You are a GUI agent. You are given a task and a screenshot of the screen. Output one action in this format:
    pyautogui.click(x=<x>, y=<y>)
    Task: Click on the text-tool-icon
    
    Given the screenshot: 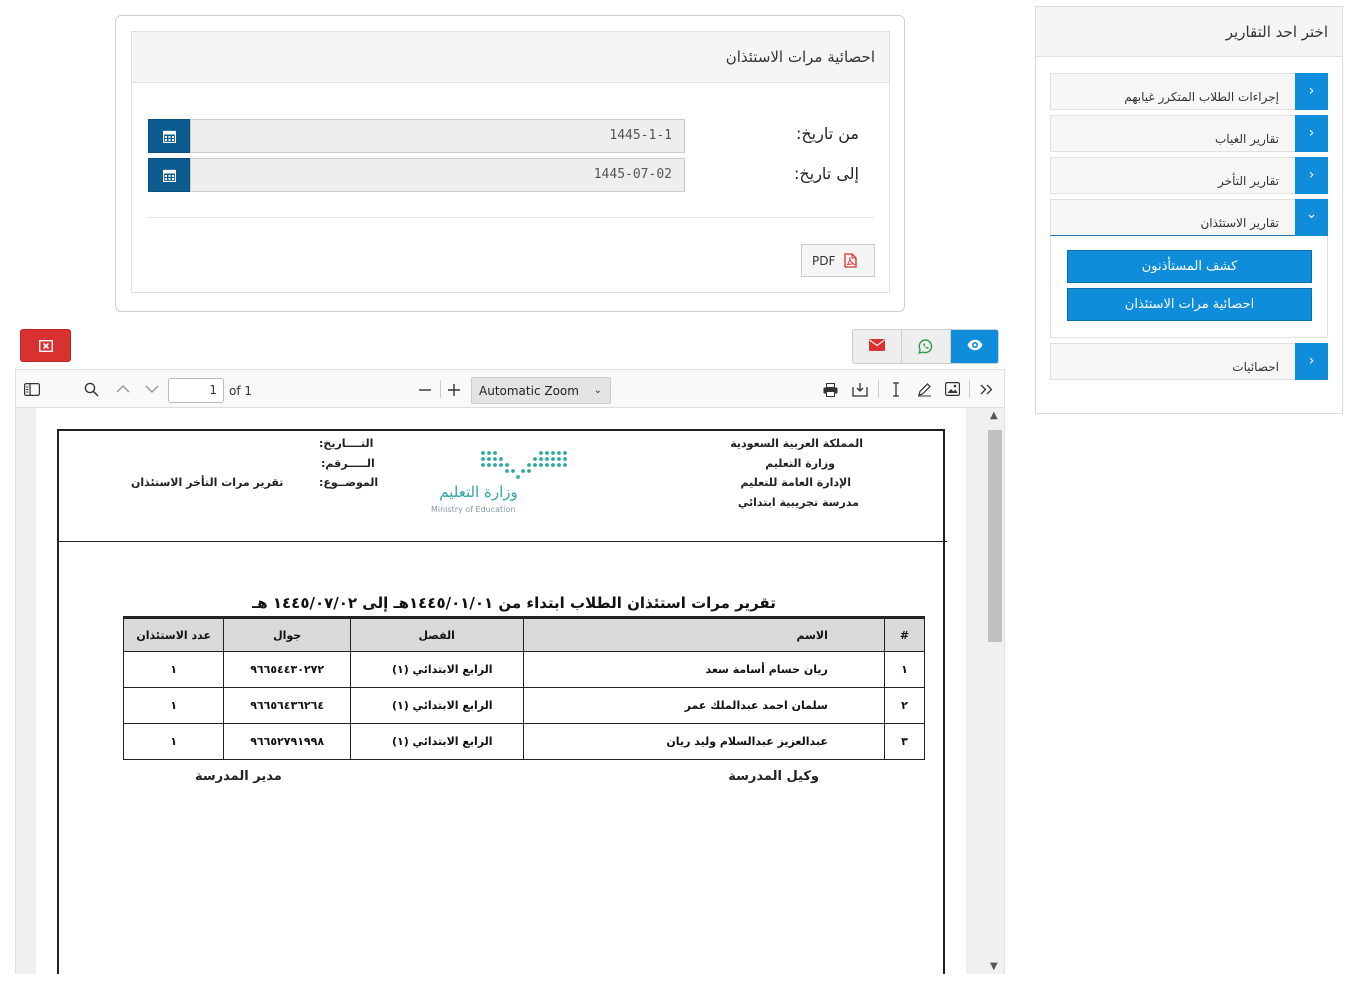 What is the action you would take?
    pyautogui.click(x=896, y=389)
    